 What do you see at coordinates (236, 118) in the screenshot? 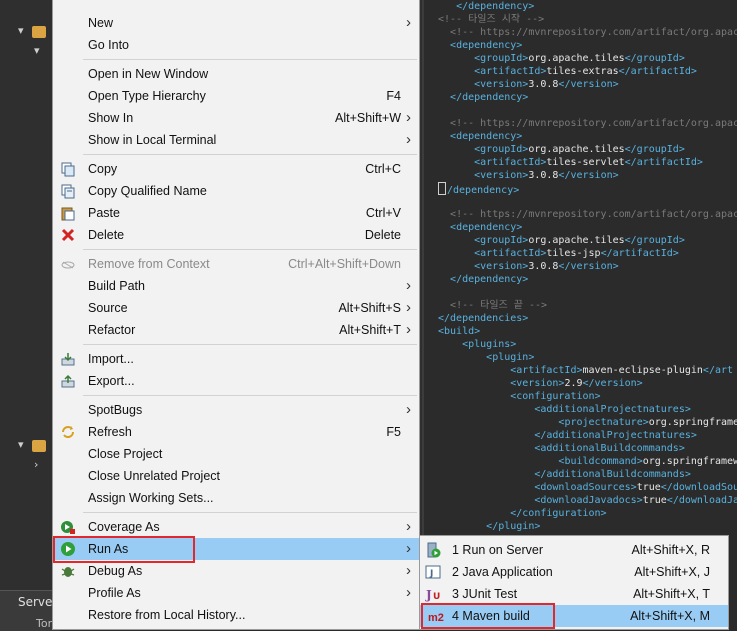
I see `menu-item-show-in: Show In Alt+Shift+W ›` at bounding box center [236, 118].